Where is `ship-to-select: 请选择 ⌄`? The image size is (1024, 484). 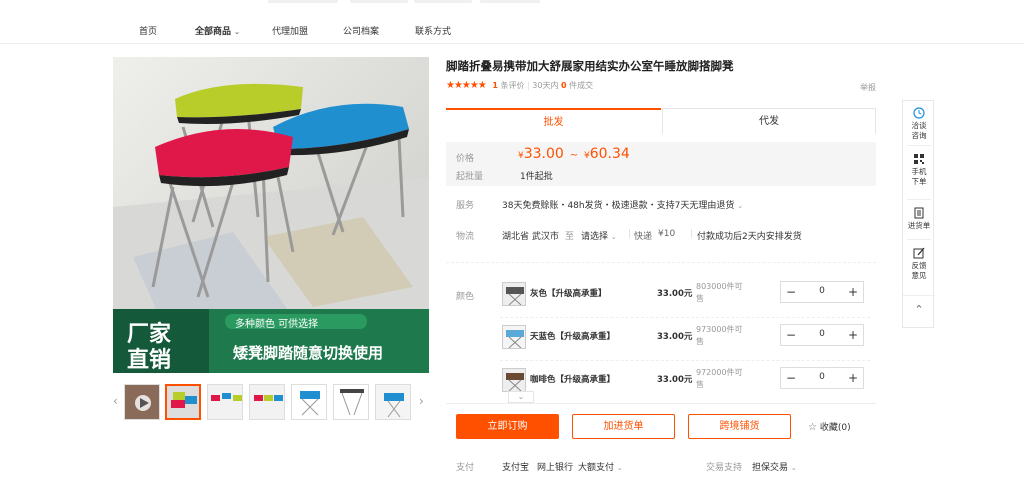
ship-to-select: 请选择 ⌄ is located at coordinates (599, 235).